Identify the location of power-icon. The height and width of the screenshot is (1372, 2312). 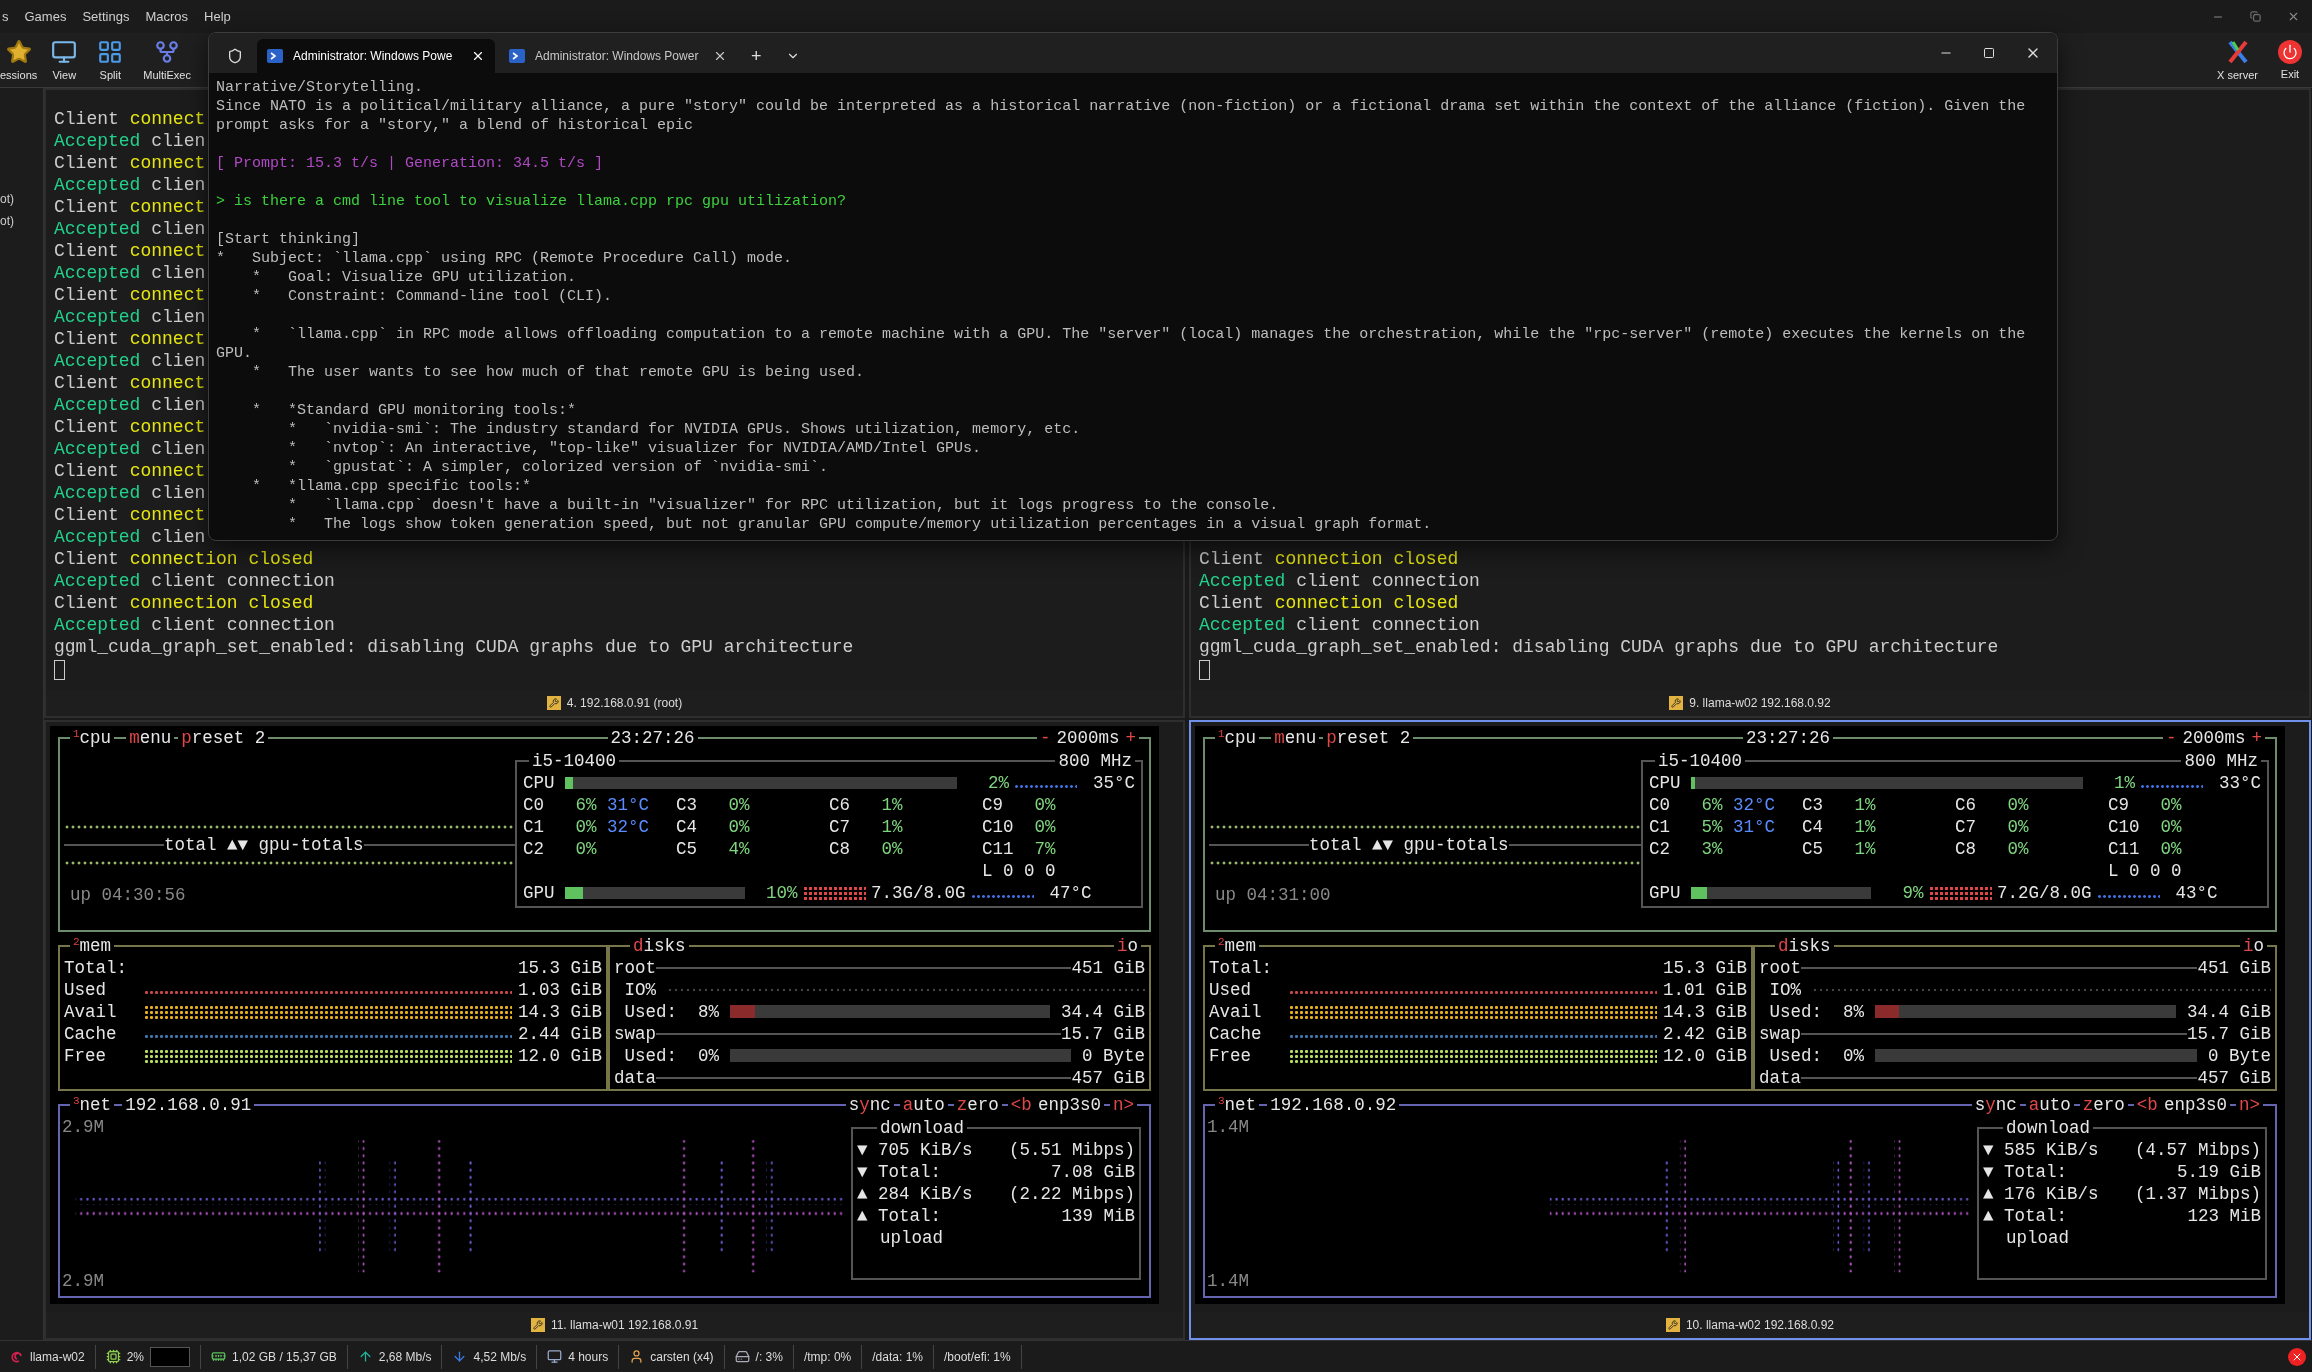
(2290, 52).